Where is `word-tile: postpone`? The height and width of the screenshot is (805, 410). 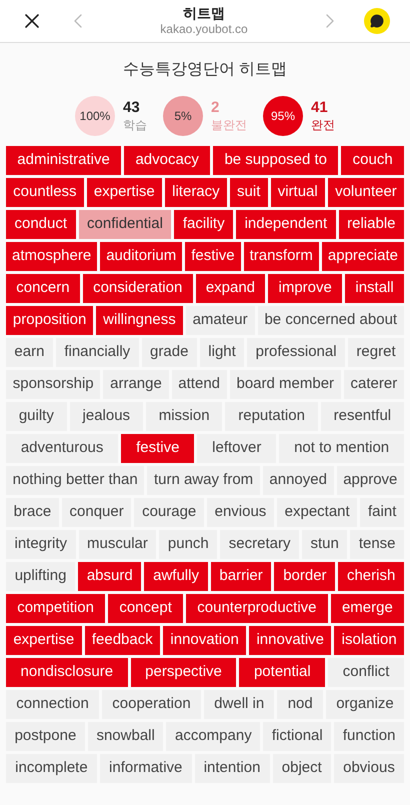
word-tile: postpone is located at coordinates (45, 736).